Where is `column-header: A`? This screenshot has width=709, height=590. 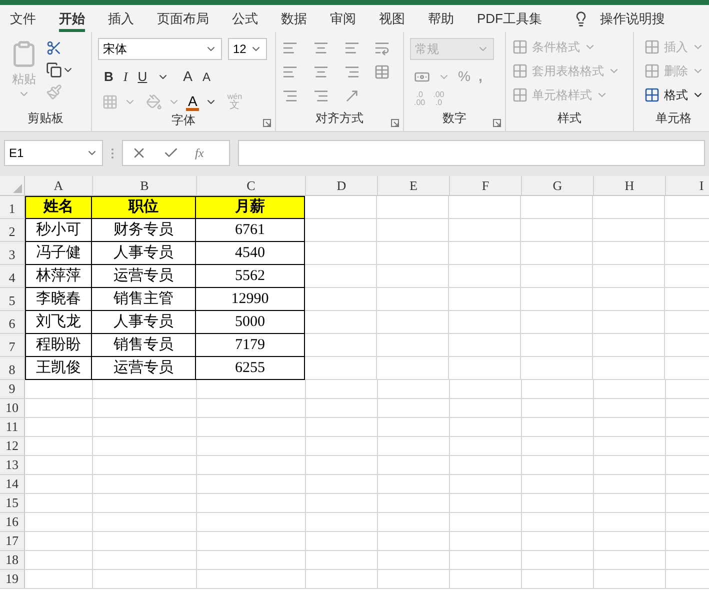 column-header: A is located at coordinates (59, 185).